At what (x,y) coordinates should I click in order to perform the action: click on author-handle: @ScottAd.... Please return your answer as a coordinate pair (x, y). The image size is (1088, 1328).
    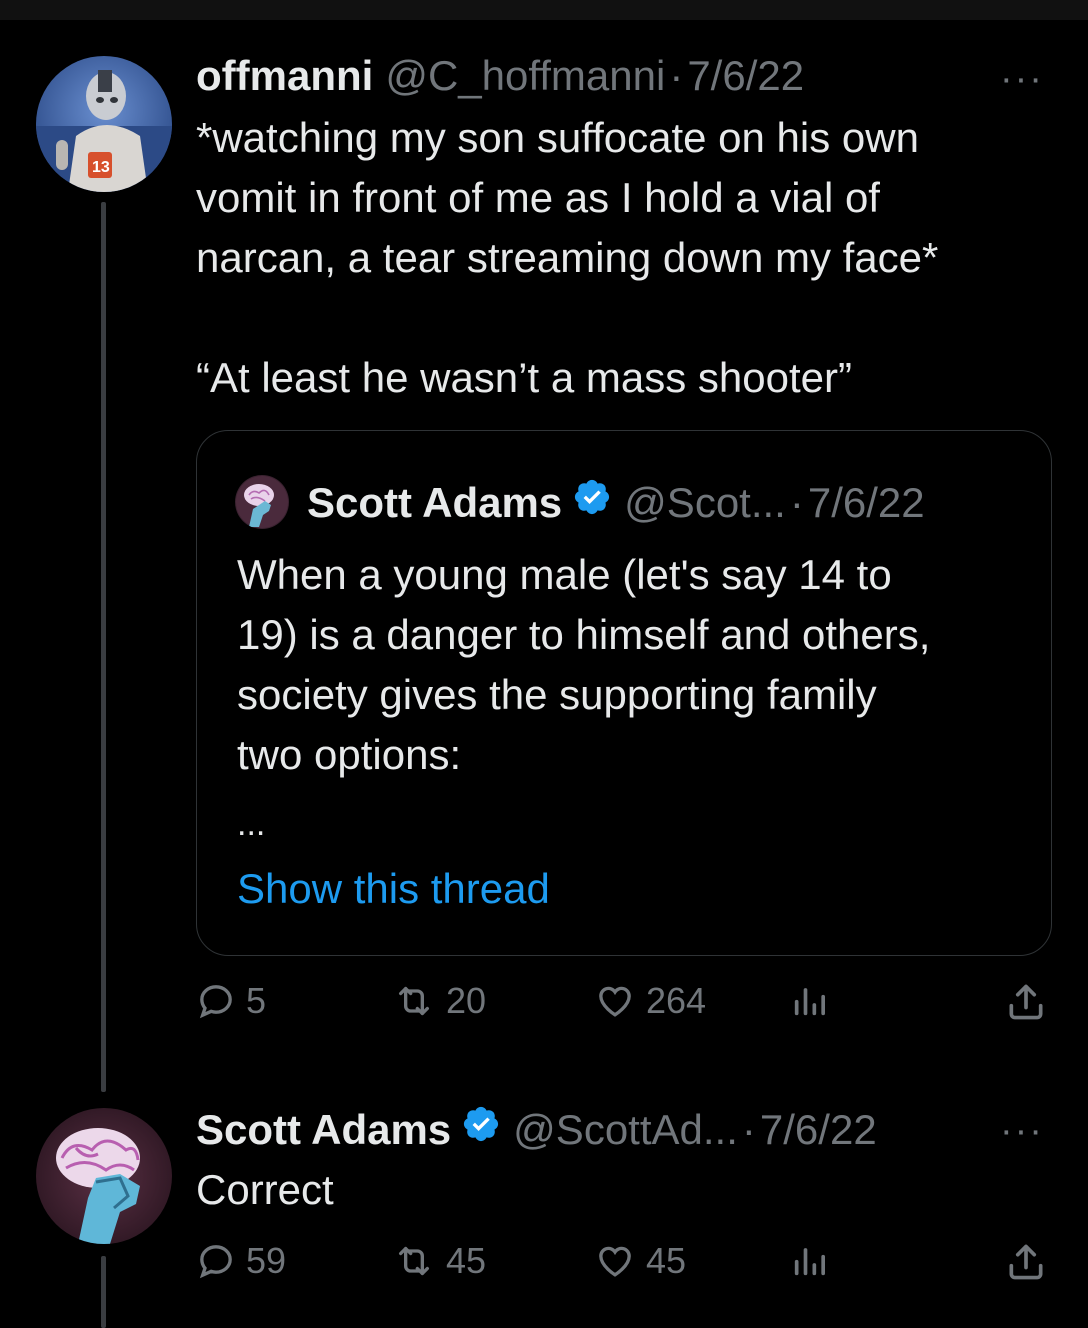
    Looking at the image, I should click on (625, 1130).